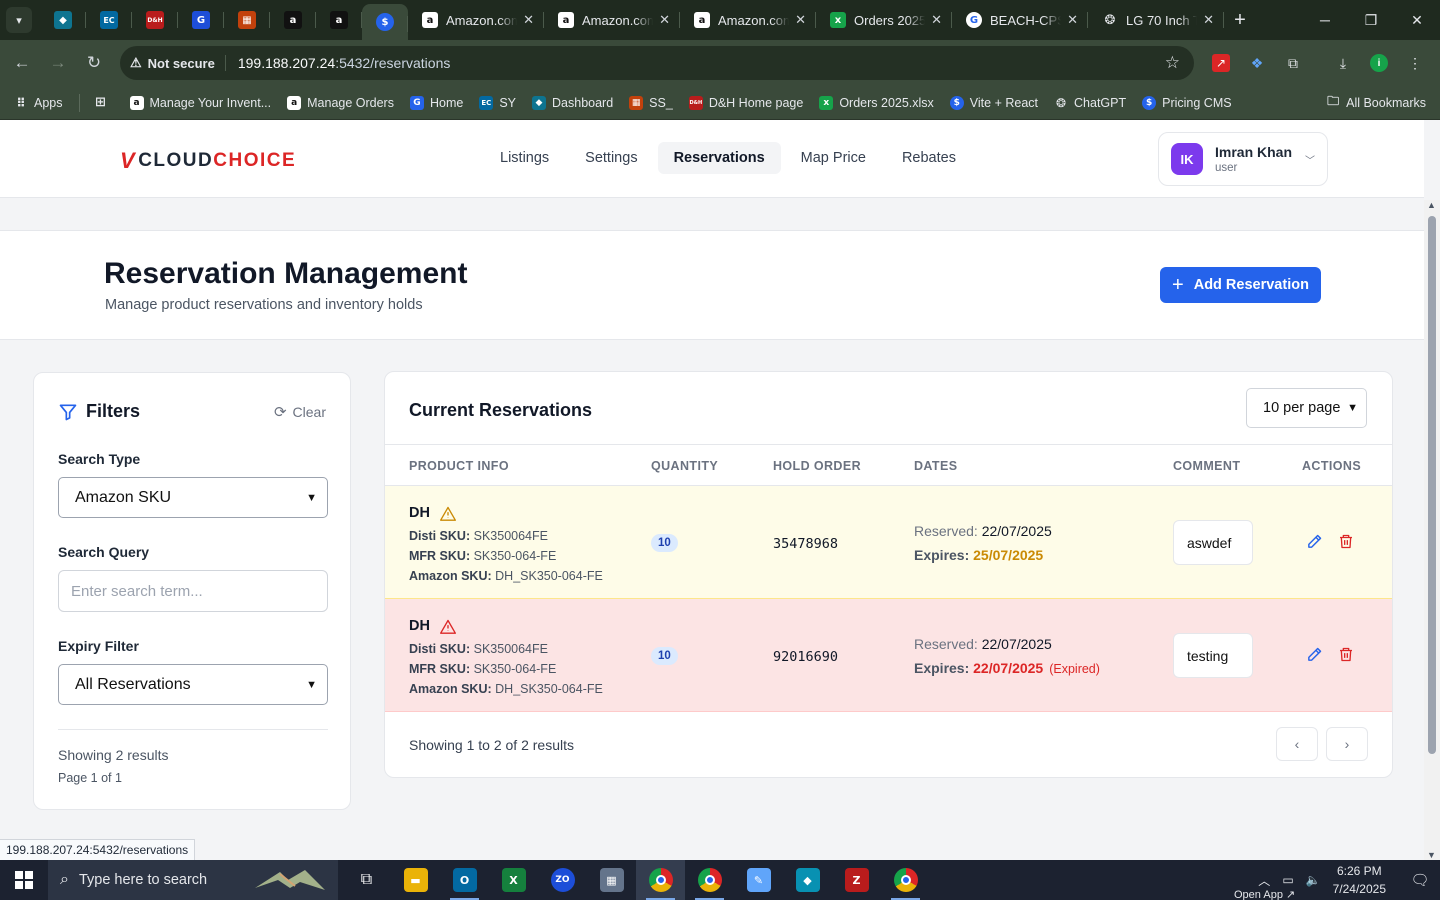 This screenshot has height=900, width=1440. I want to click on extension-dropbox-icon: ❖, so click(1257, 63).